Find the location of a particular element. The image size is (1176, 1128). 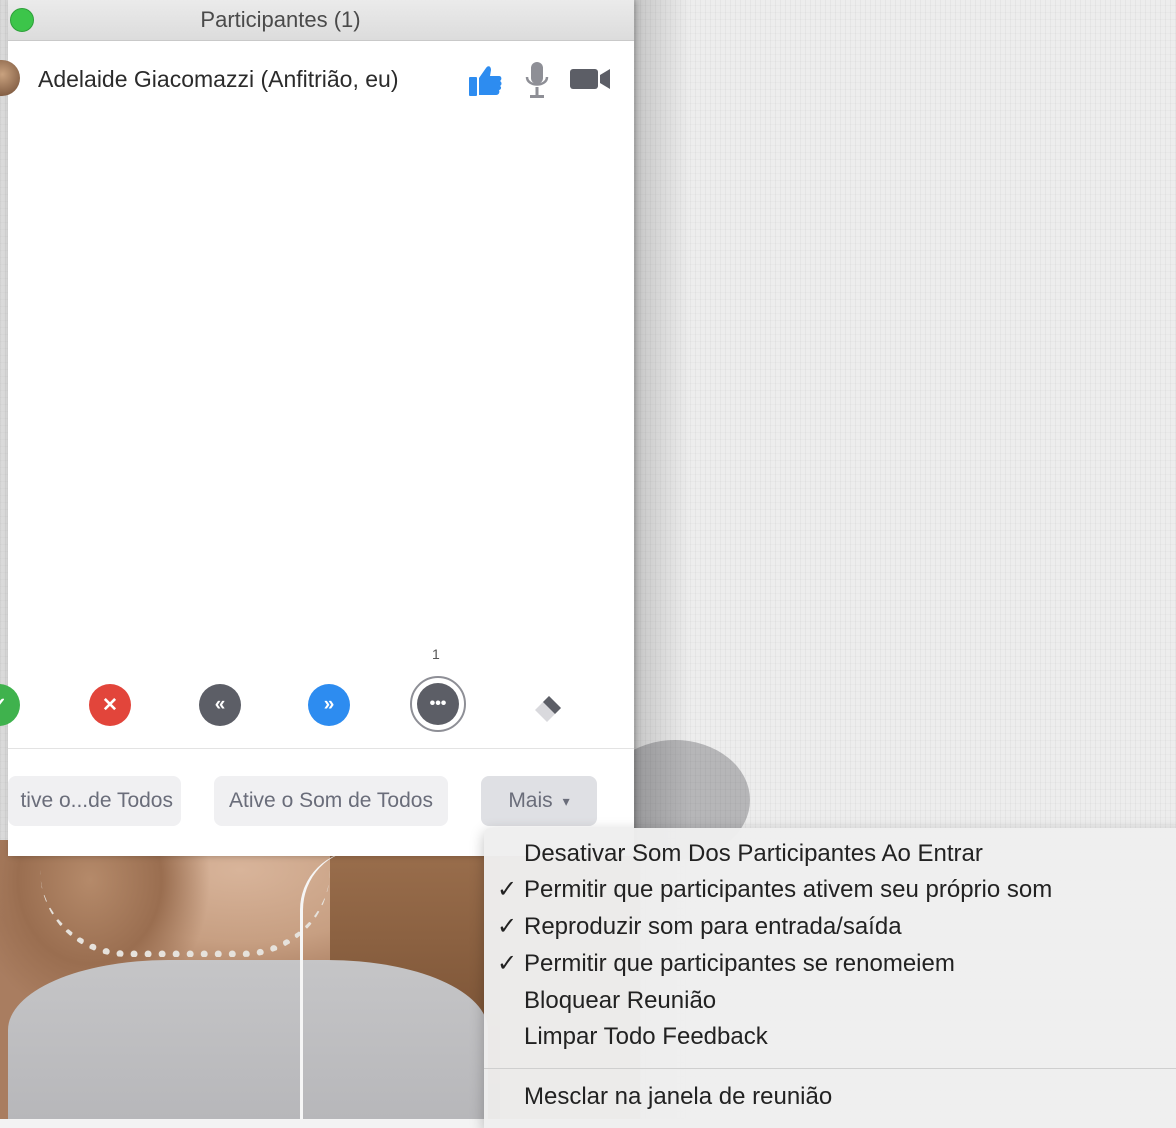

no-icon: ✕ is located at coordinates (110, 705).